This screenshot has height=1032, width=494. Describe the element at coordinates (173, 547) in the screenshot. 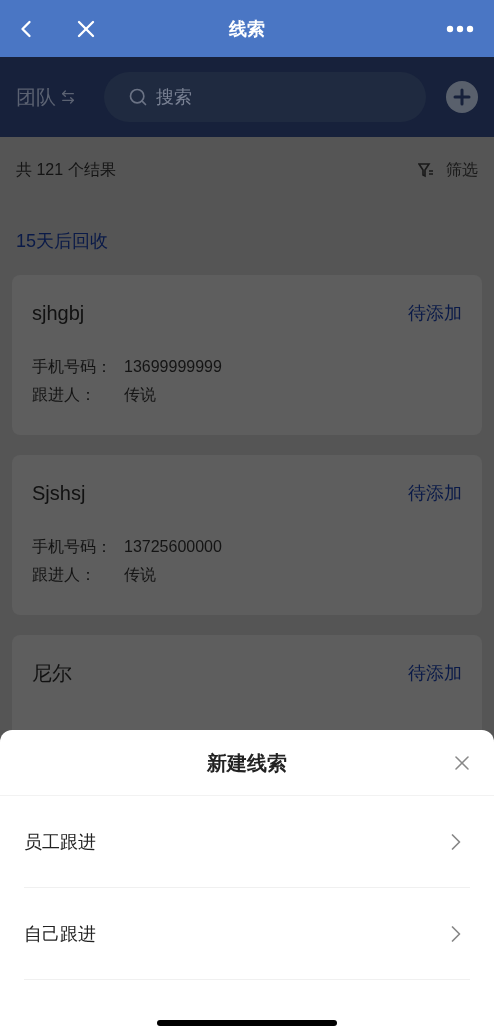

I see `field-value: 13725600000` at that location.